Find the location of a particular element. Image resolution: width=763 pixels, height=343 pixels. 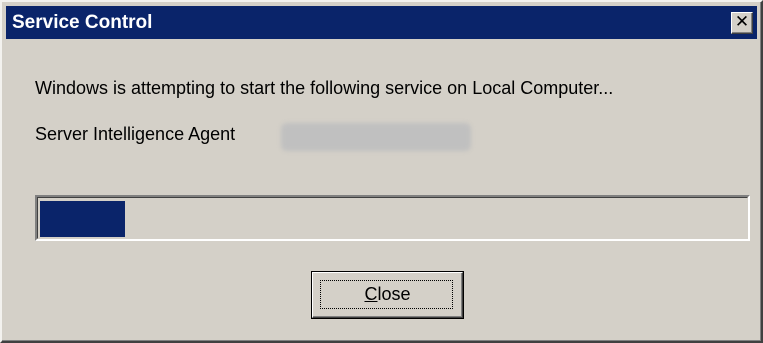

close-x-glyph: ✕ is located at coordinates (742, 22).